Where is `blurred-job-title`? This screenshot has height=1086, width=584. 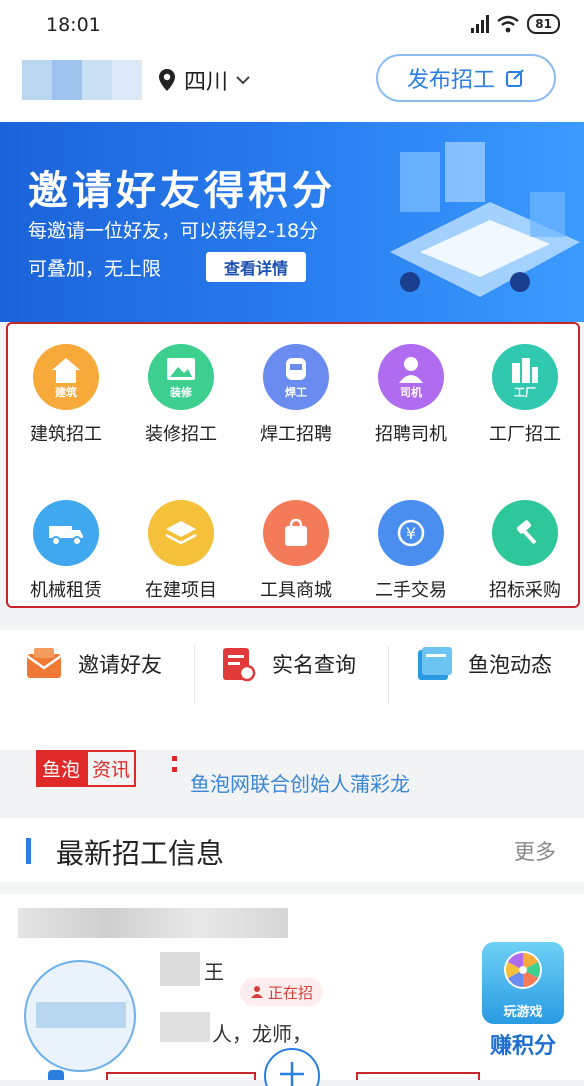
blurred-job-title is located at coordinates (153, 923).